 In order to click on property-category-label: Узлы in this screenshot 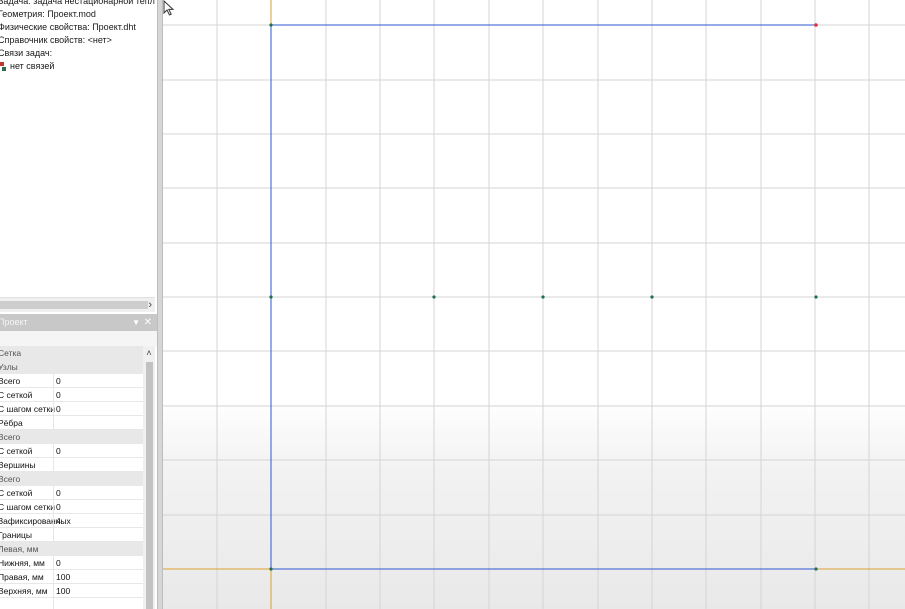, I will do `click(9, 367)`.